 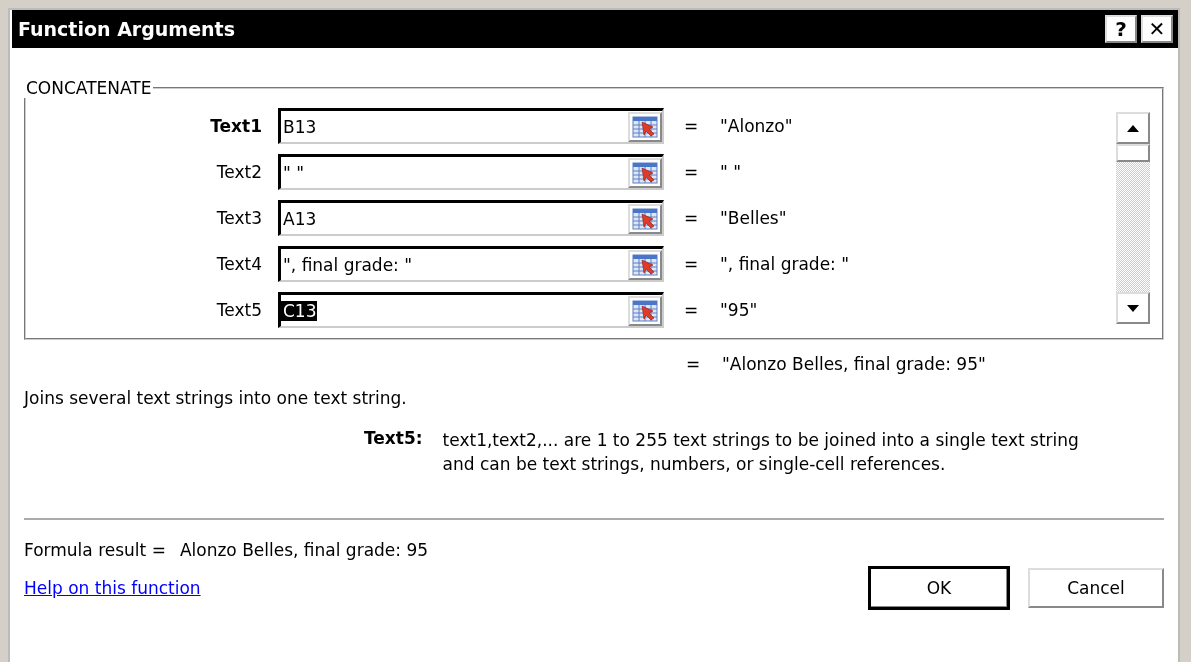 I want to click on scroll-thumb, so click(x=1133, y=153).